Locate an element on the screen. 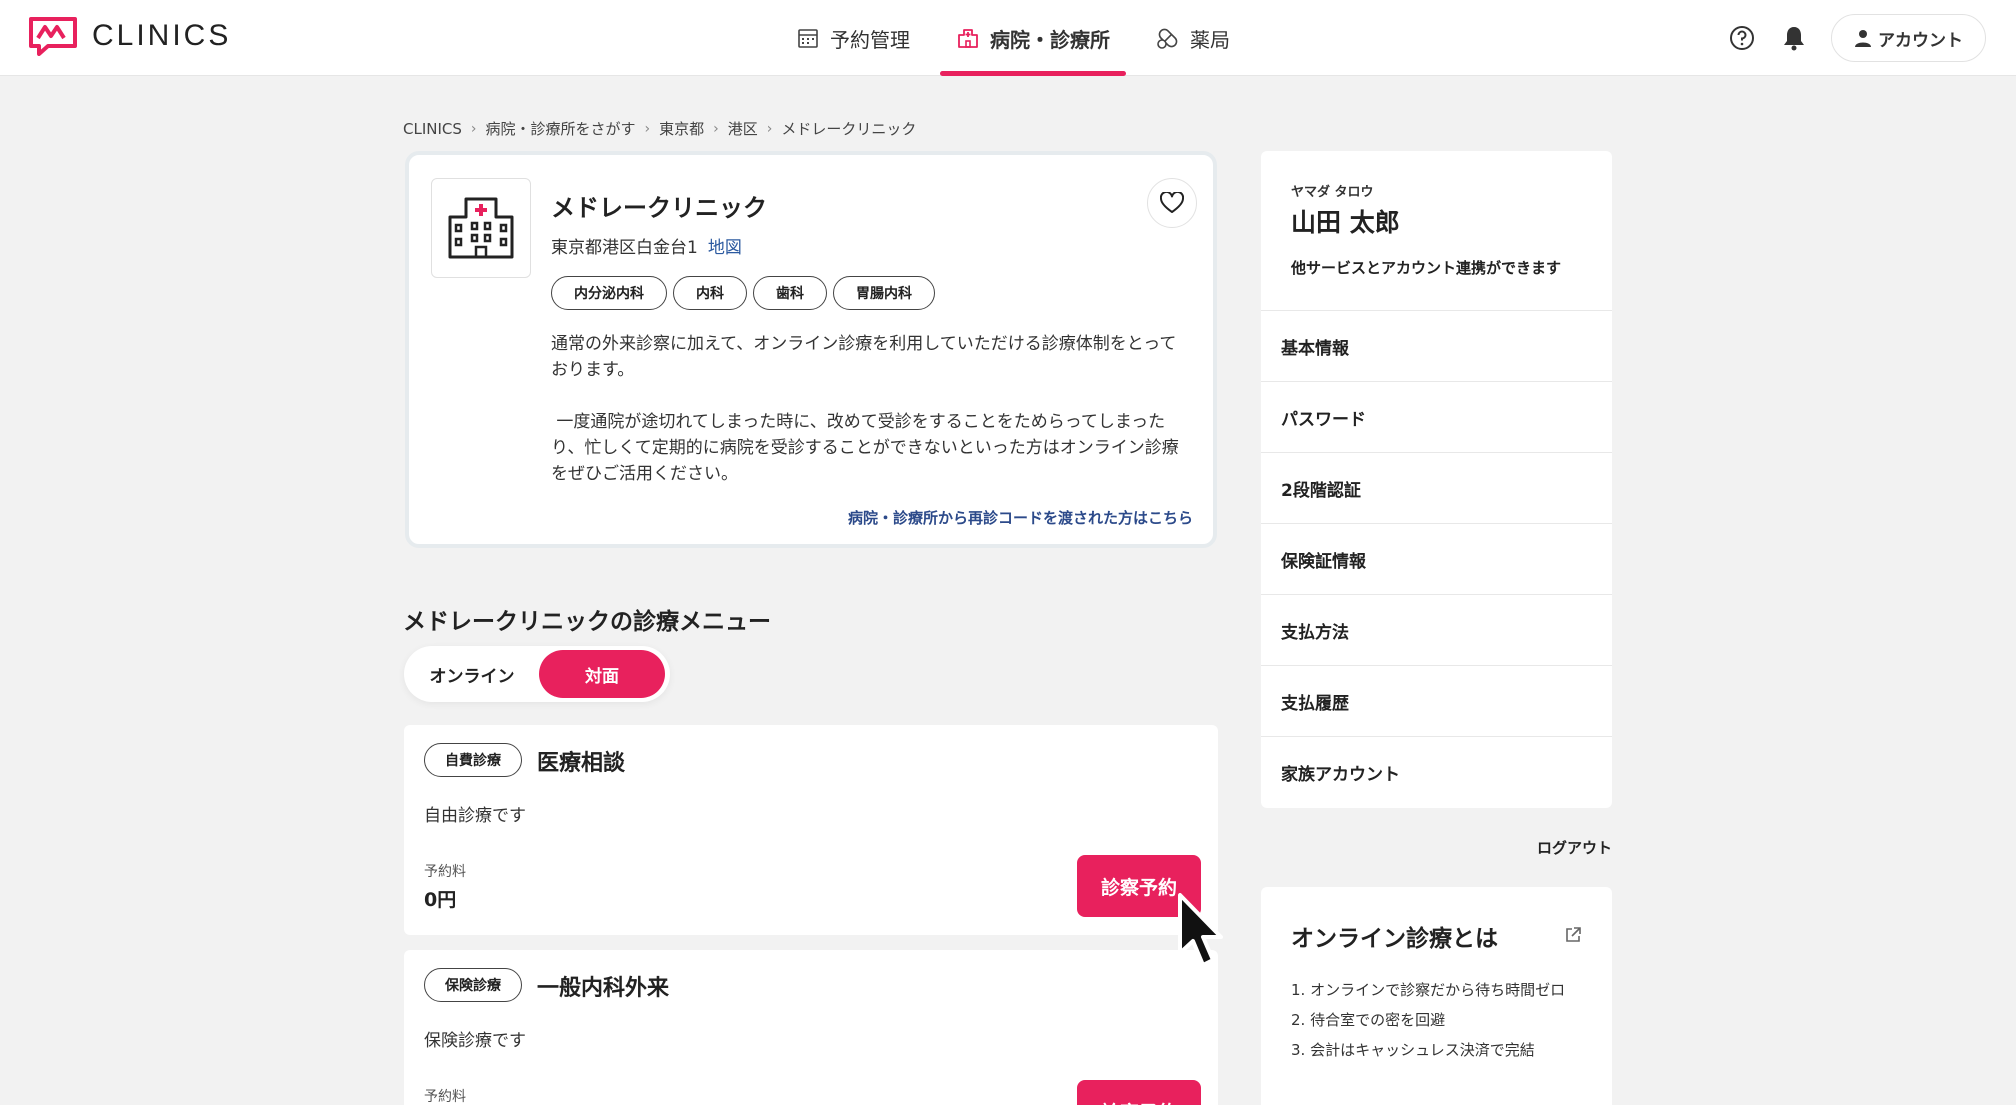  clinic-address-text: 東京都港区白金台1 is located at coordinates (624, 248).